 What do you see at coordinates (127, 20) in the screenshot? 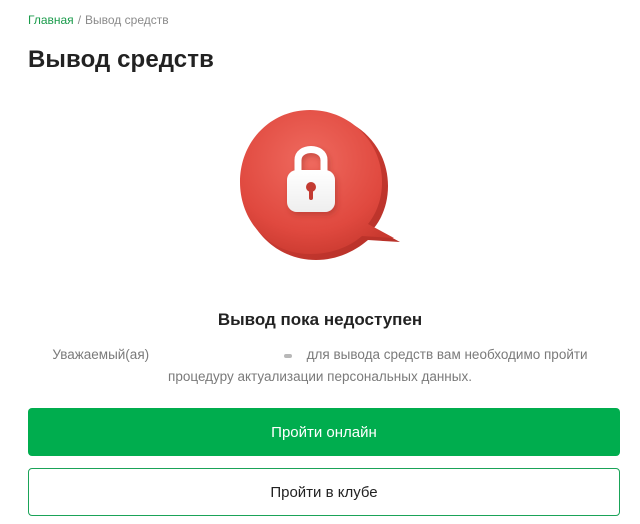
I see `breadcrumb-current: Вывод средств` at bounding box center [127, 20].